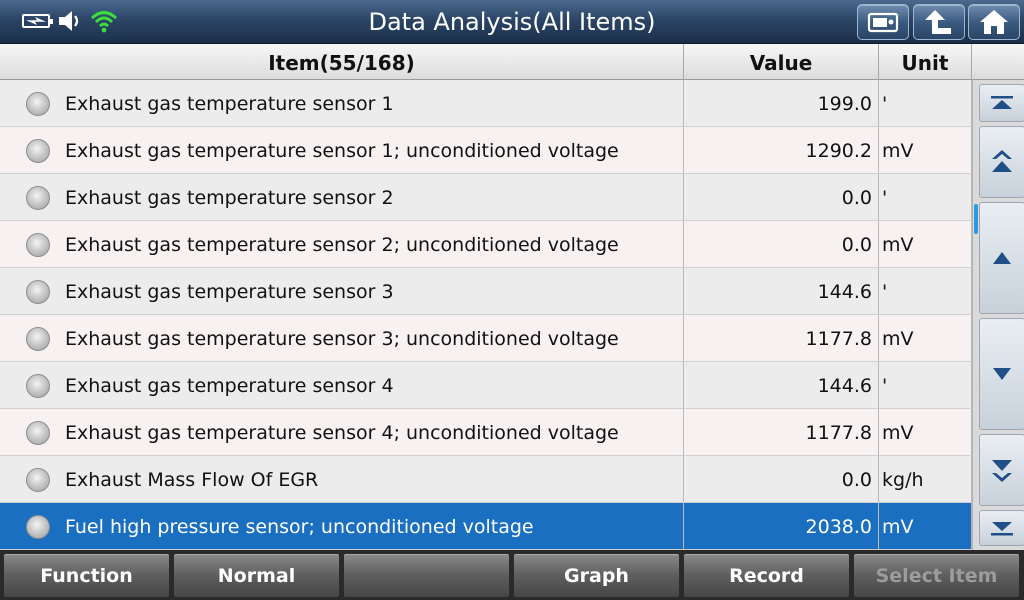 The image size is (1024, 600). I want to click on column-header-unit: Unit, so click(925, 62).